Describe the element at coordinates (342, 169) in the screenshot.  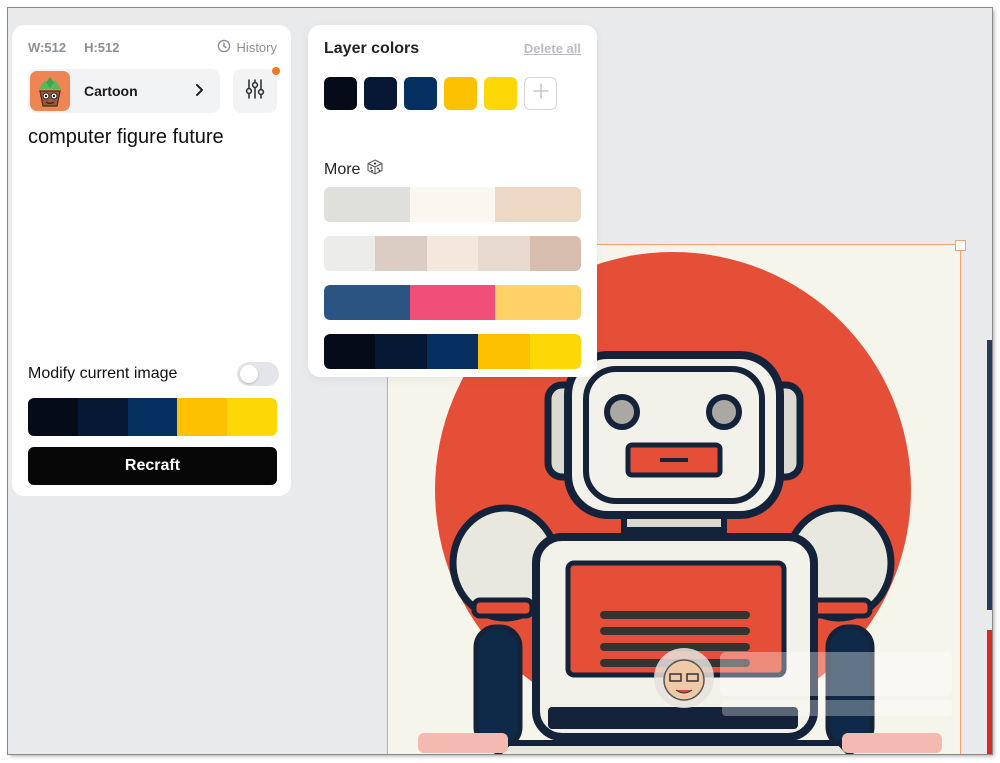
I see `more-label: More` at that location.